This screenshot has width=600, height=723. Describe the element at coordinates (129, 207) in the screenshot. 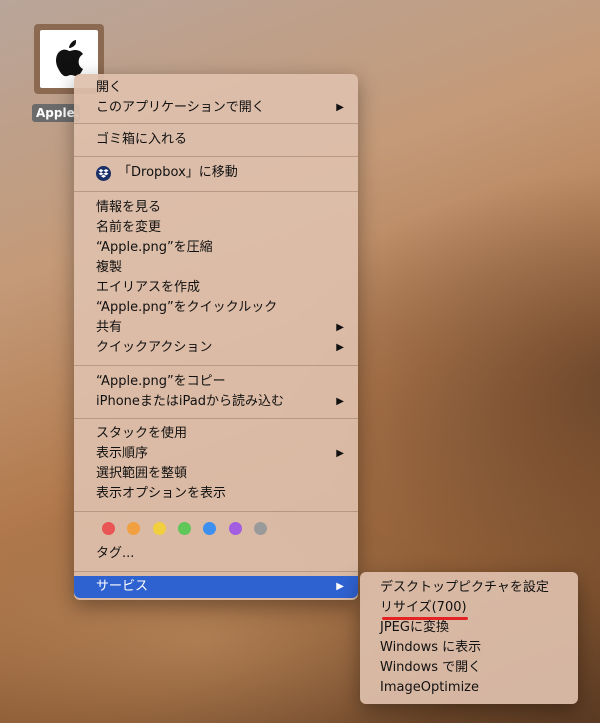

I see `menu-item-label: 情報を見る` at that location.